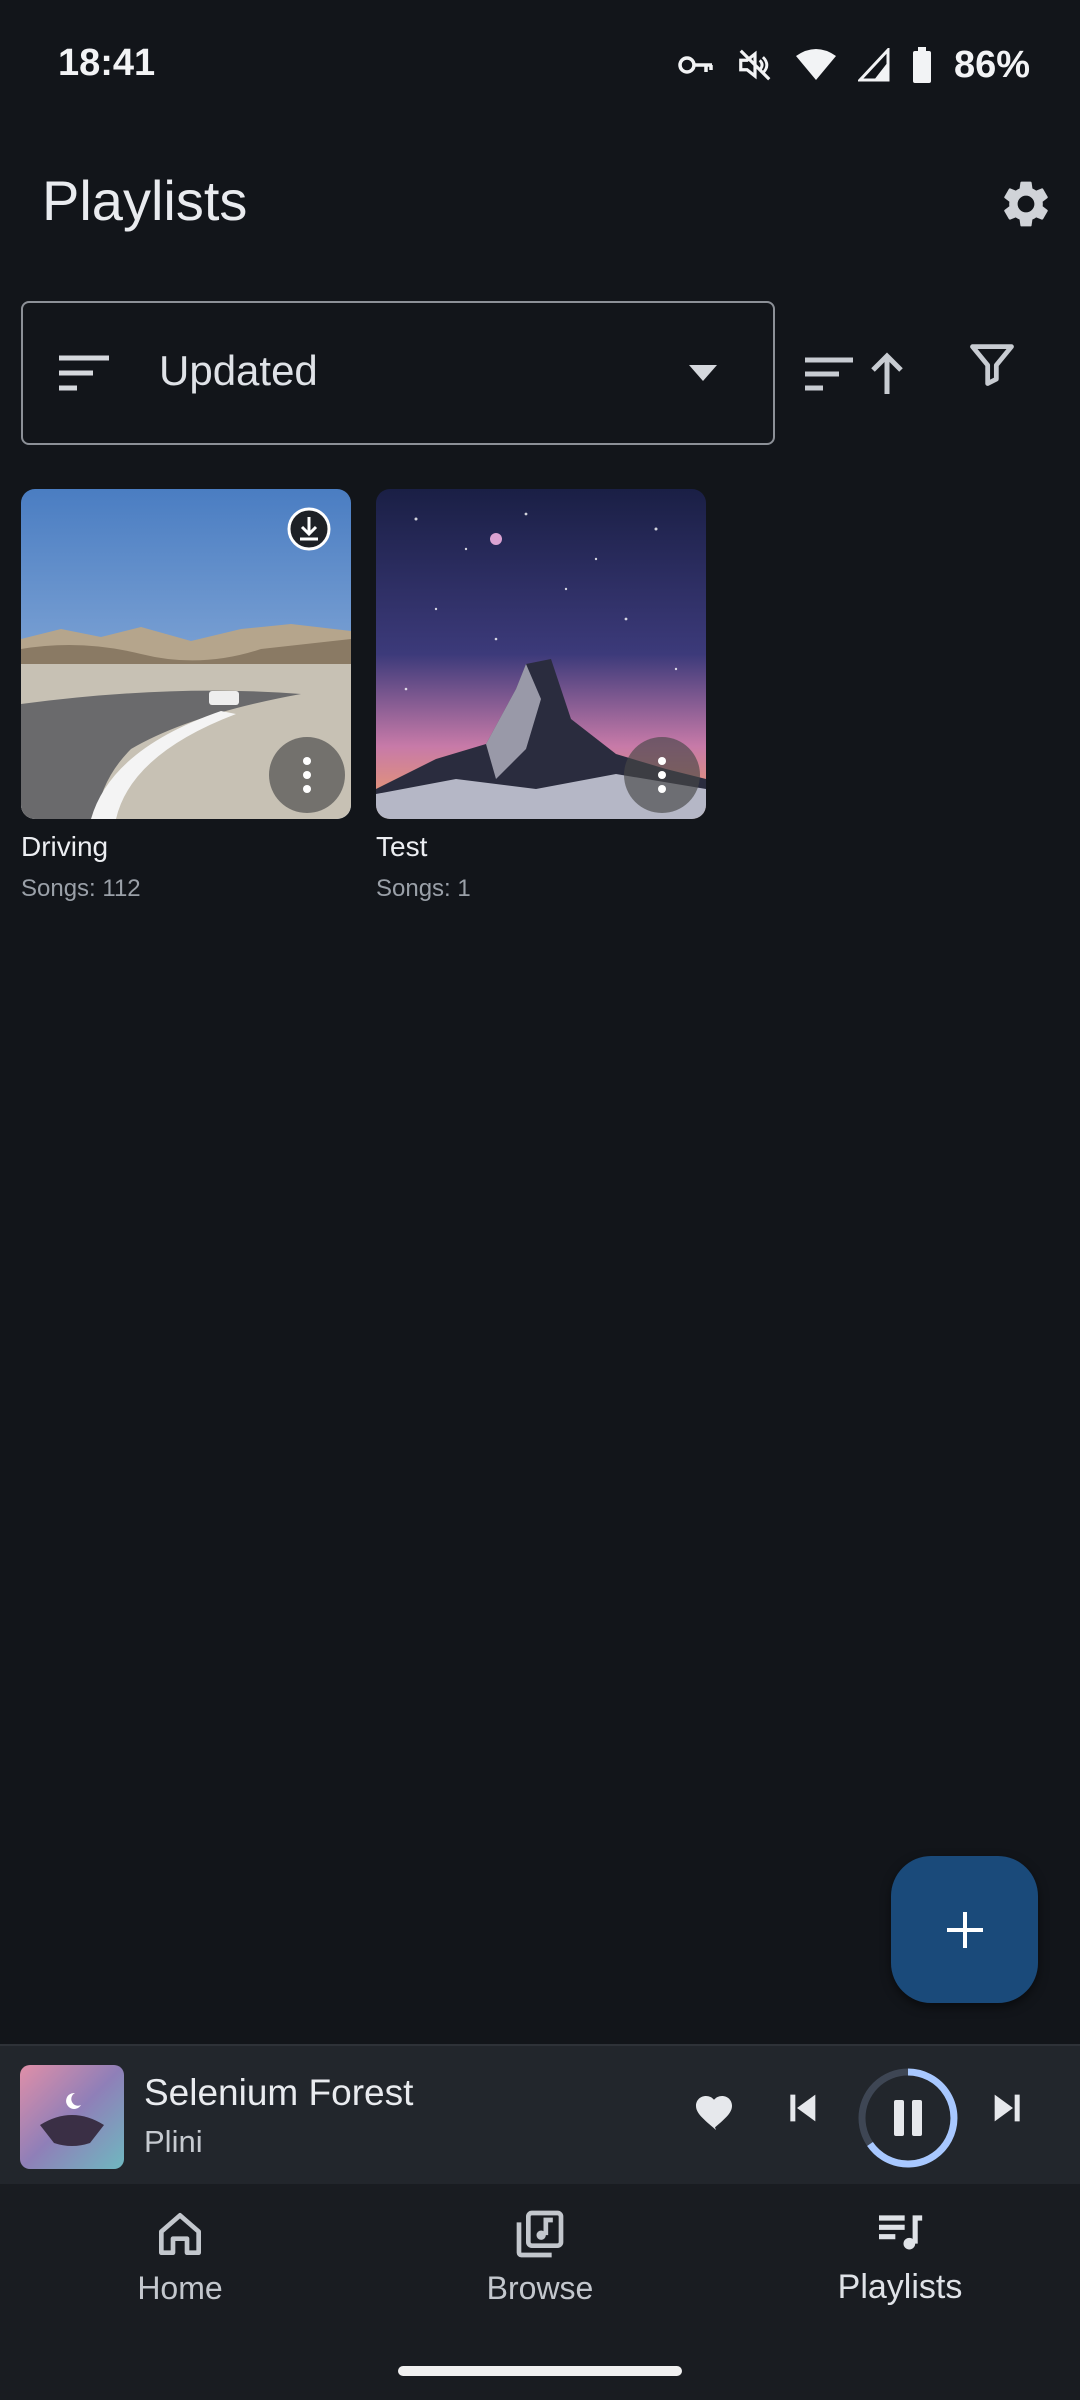 The image size is (1080, 2400). Describe the element at coordinates (72, 2117) in the screenshot. I see `album-art` at that location.